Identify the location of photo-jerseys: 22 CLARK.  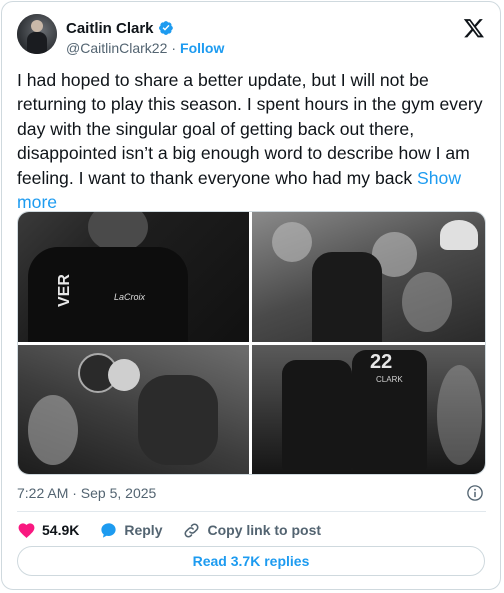
(368, 409).